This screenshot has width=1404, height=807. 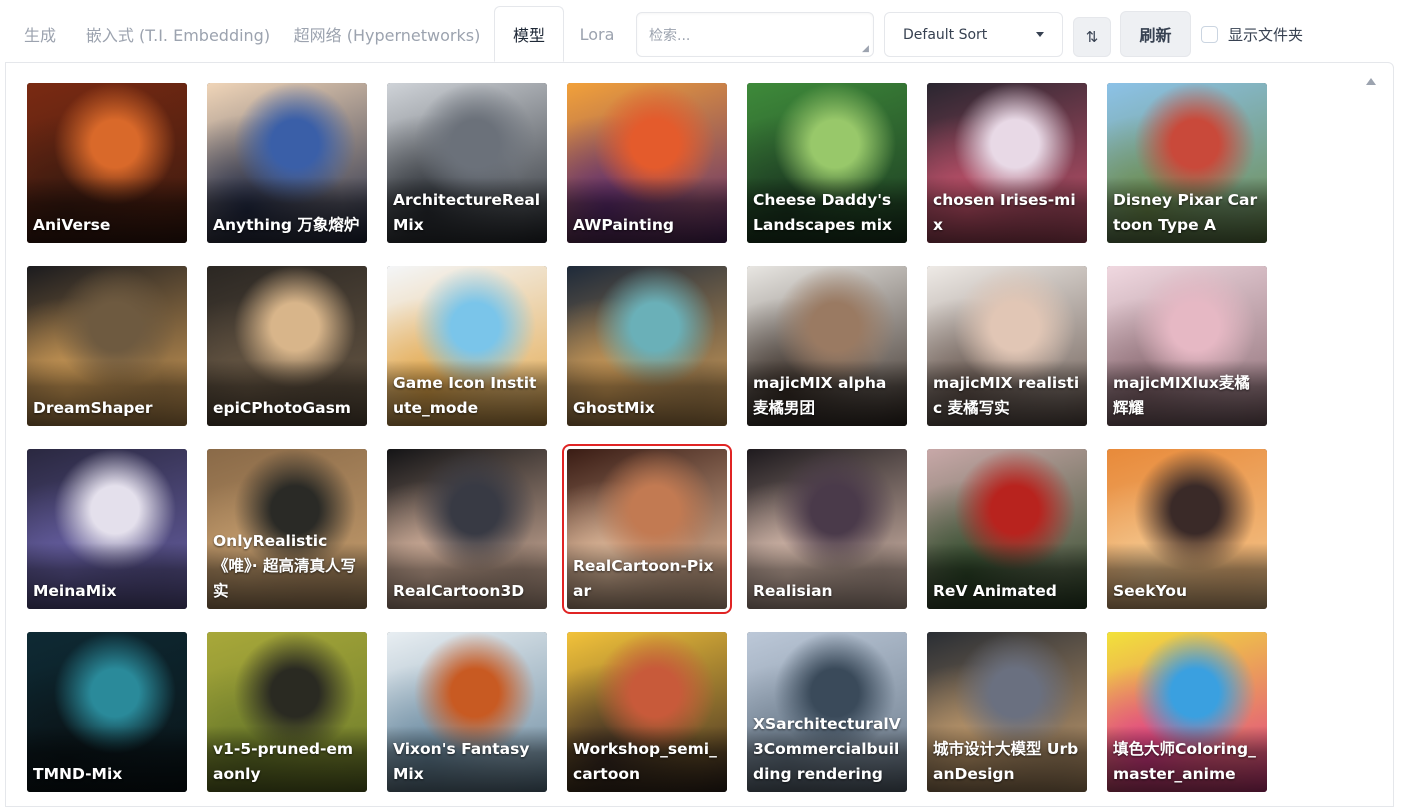 I want to click on tab-textual-inversion: 嵌入式 (T.I. Embedding), so click(x=178, y=34).